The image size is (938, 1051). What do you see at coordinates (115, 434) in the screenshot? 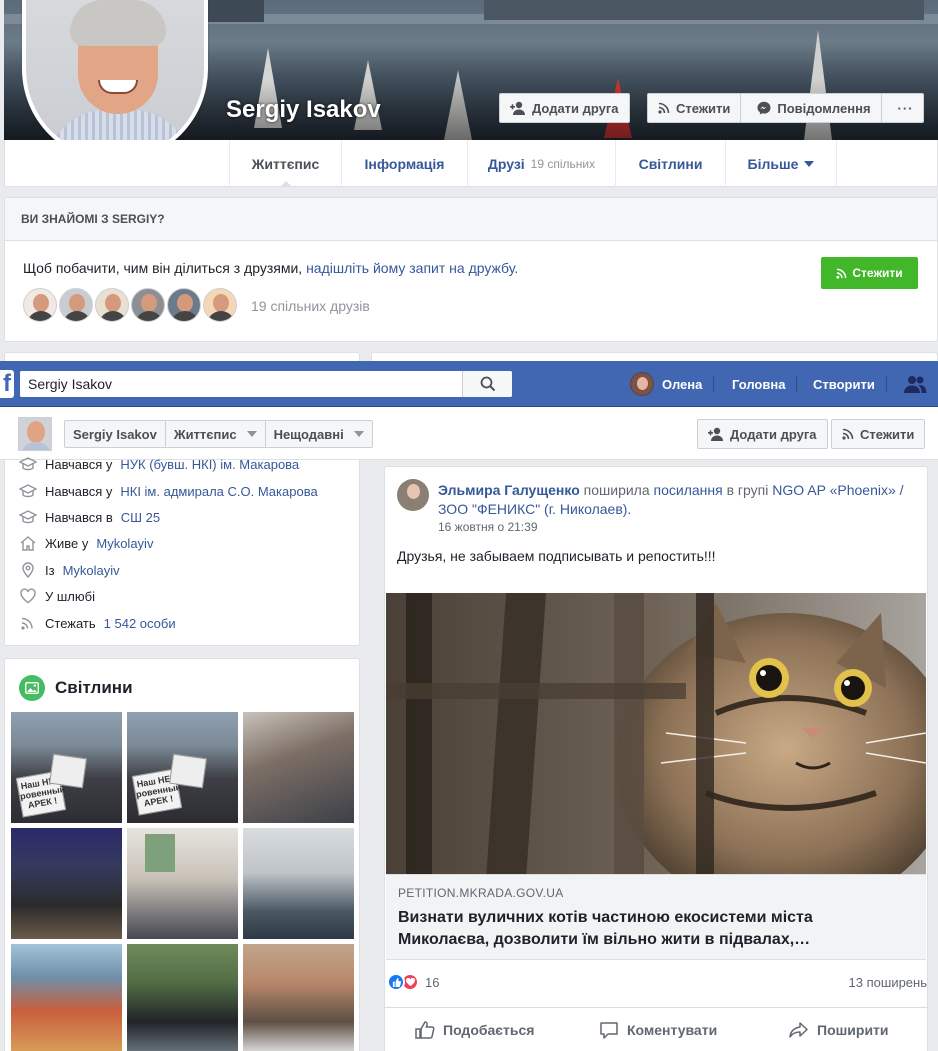
I see `breadcrumb-name: Sergiy Isakov` at bounding box center [115, 434].